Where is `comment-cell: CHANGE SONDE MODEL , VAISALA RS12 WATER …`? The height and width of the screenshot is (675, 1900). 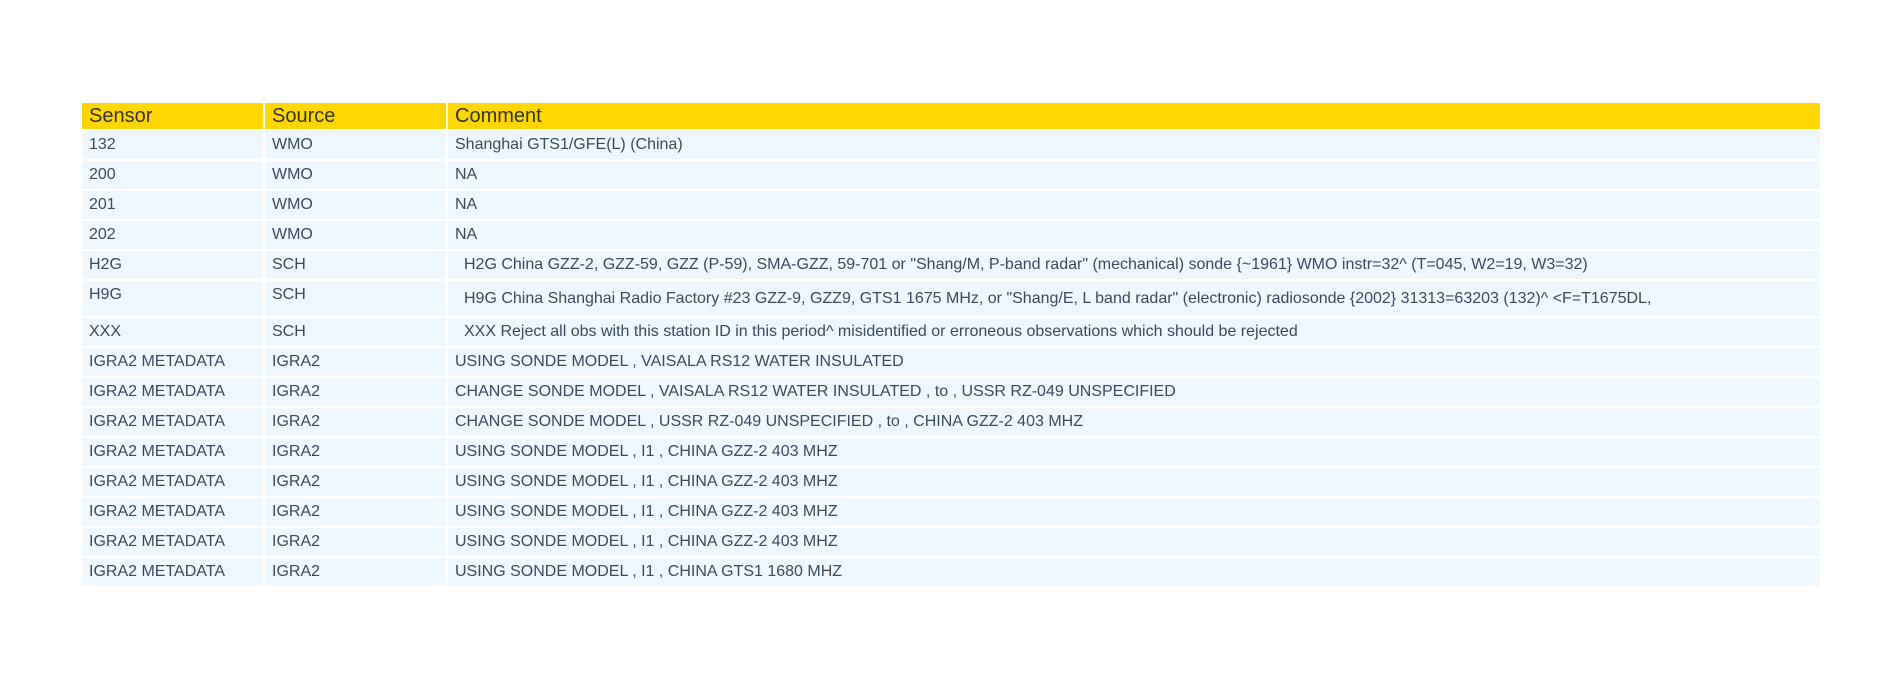
comment-cell: CHANGE SONDE MODEL , VAISALA RS12 WATER … is located at coordinates (1134, 392).